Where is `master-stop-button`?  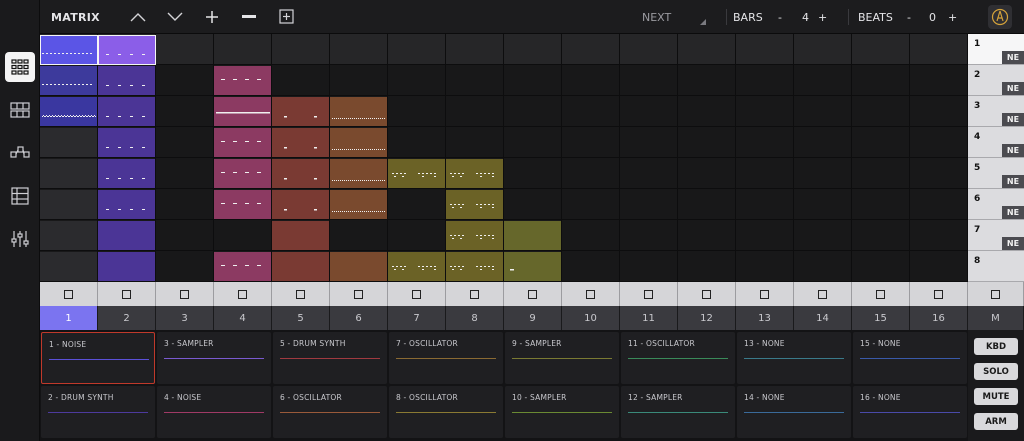
master-stop-button is located at coordinates (996, 294).